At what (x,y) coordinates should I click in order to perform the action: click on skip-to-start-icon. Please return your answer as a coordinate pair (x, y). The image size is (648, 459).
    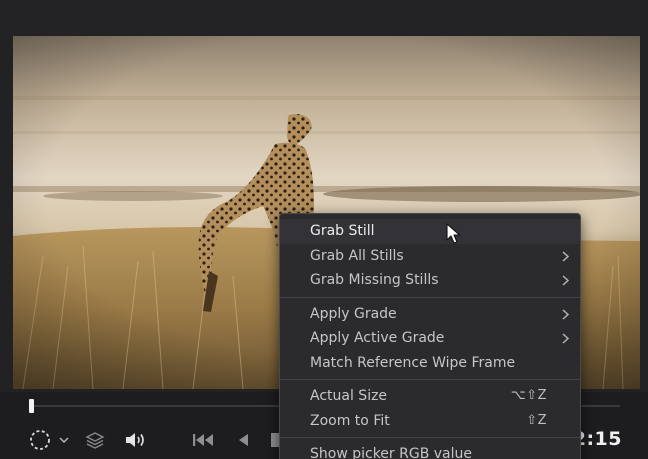
    Looking at the image, I should click on (203, 440).